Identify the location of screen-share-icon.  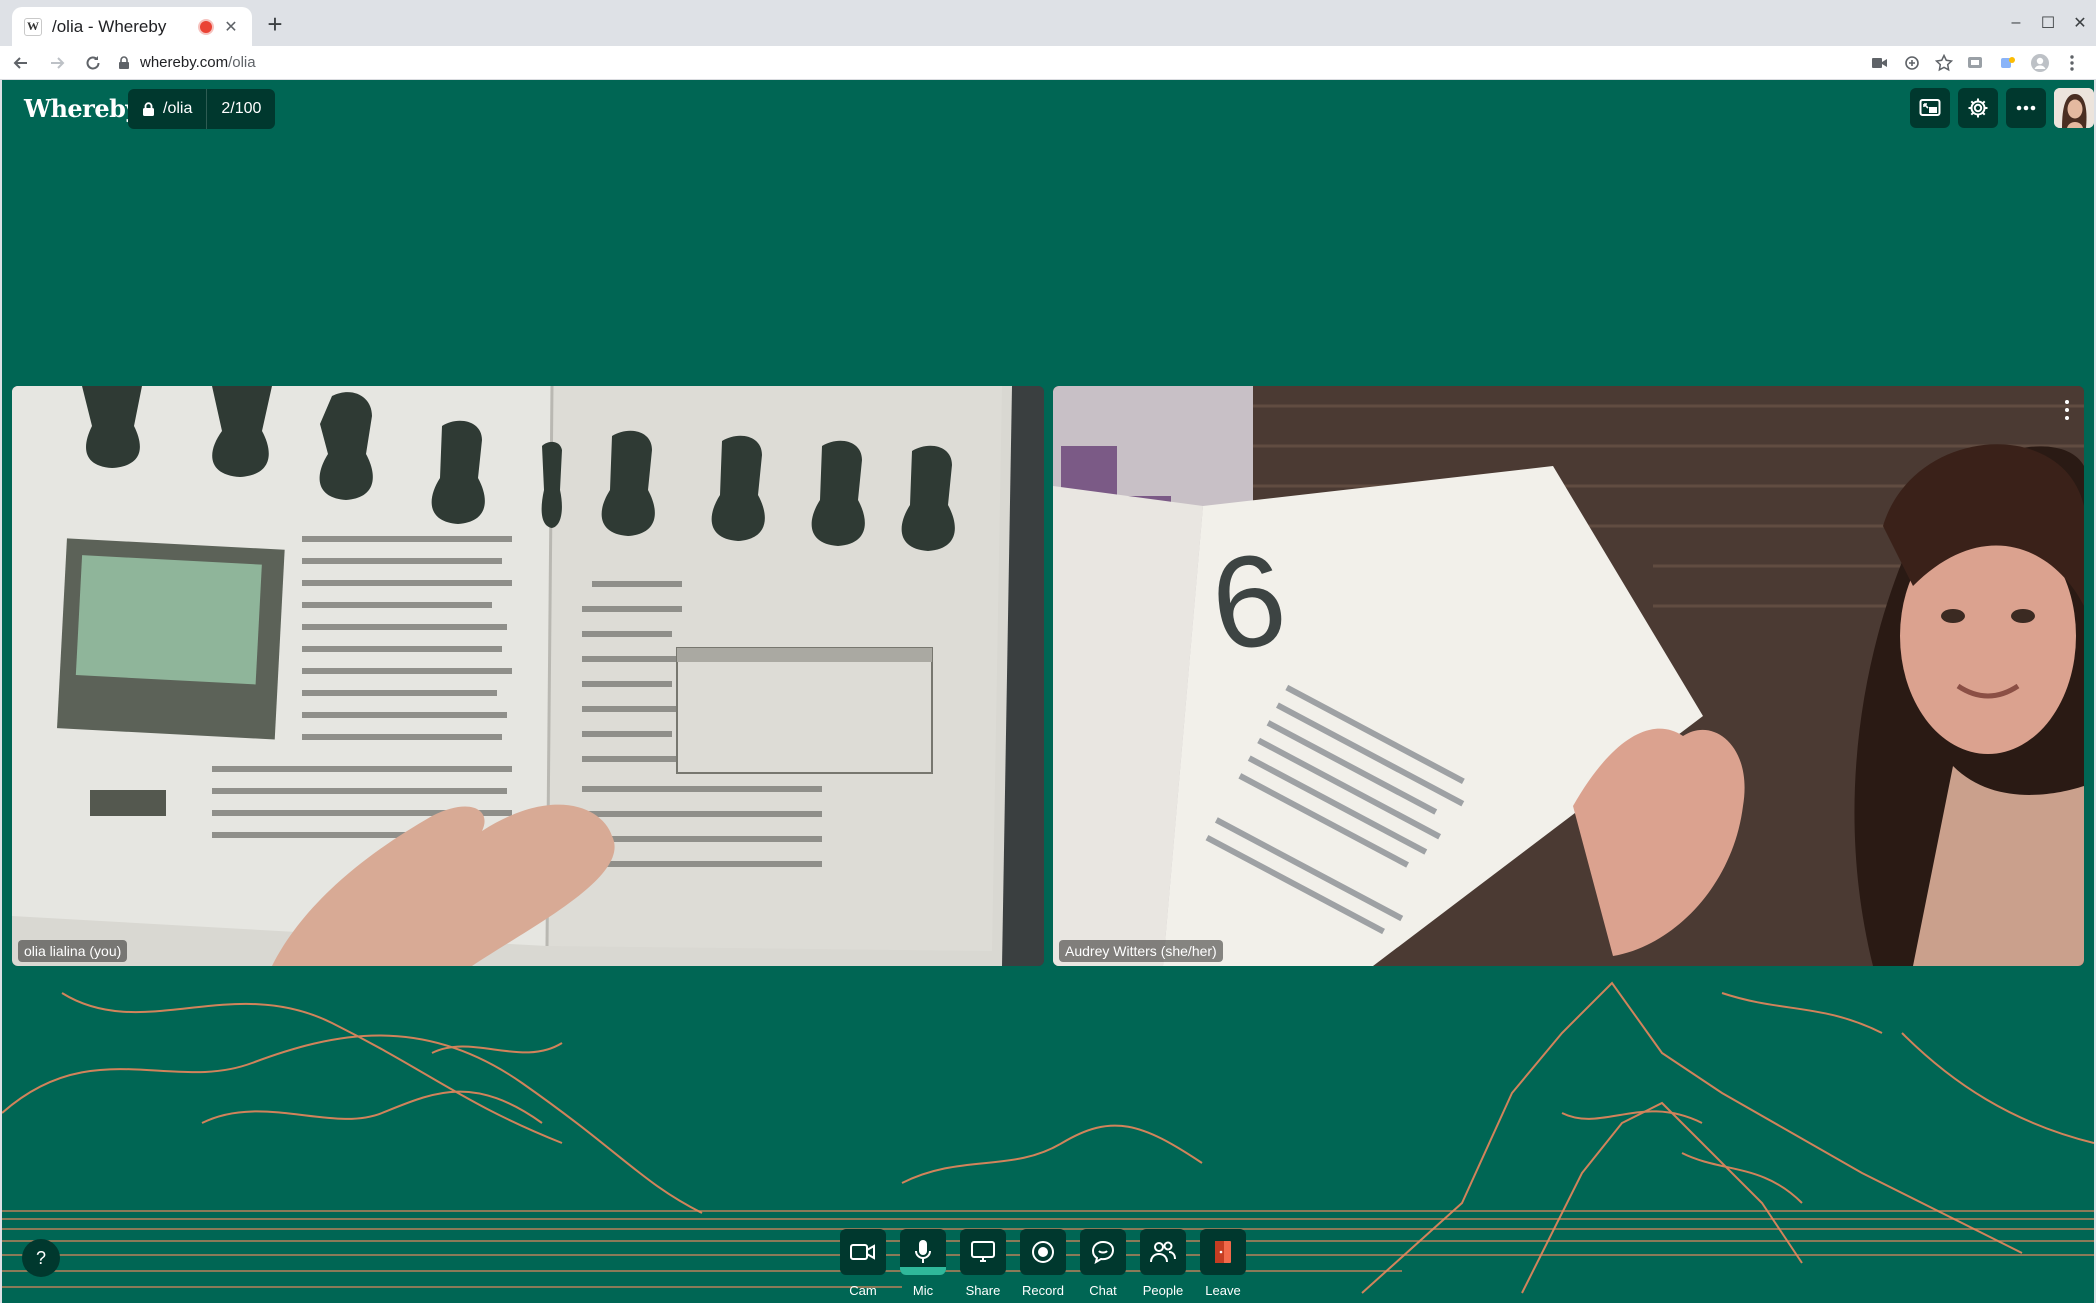
(983, 1251).